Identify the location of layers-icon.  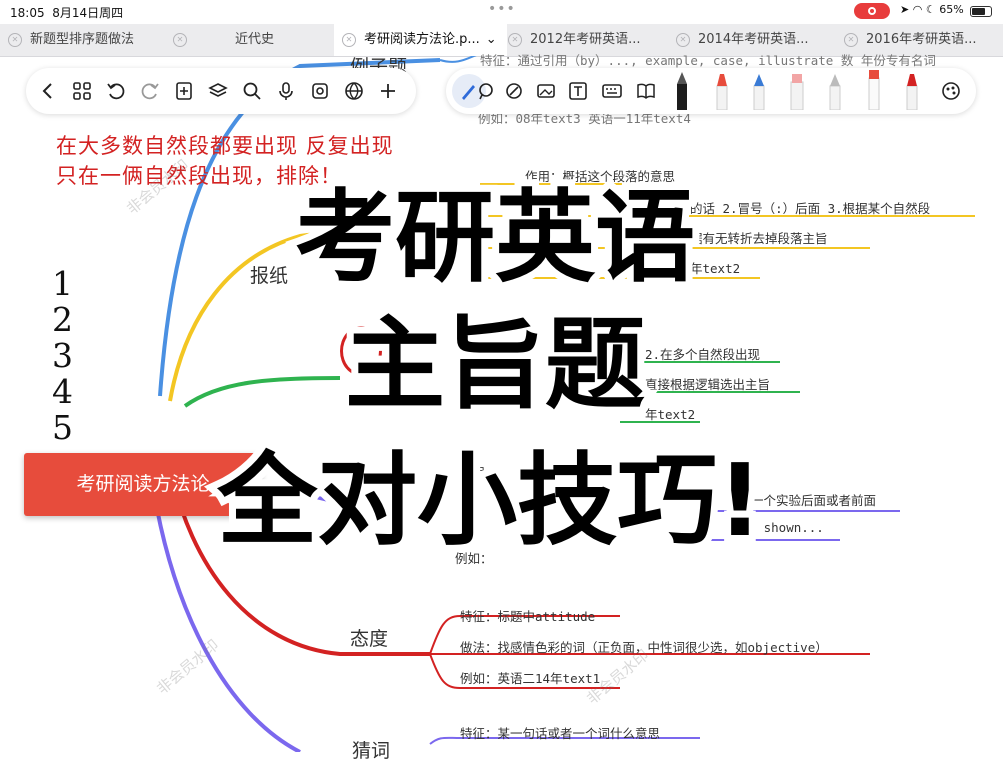
(218, 91).